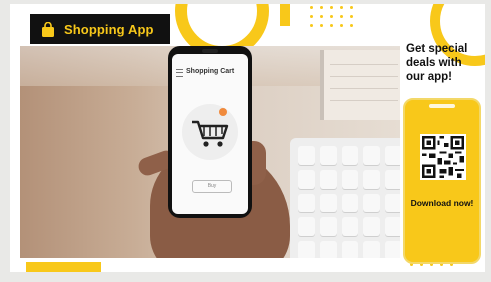 This screenshot has width=491, height=282. What do you see at coordinates (212, 186) in the screenshot?
I see `buy-button: Buy` at bounding box center [212, 186].